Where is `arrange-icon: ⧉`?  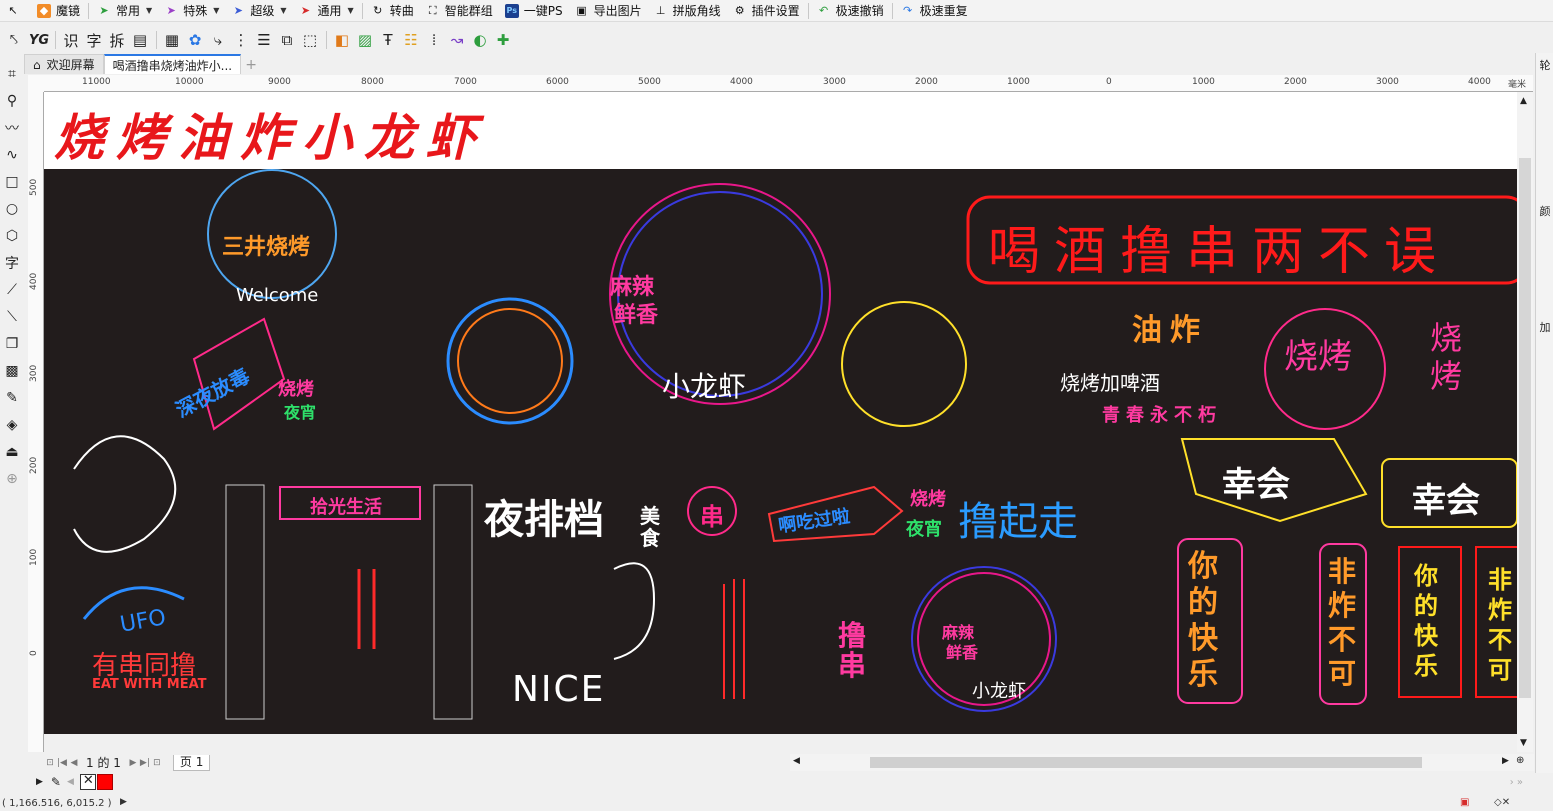 arrange-icon: ⧉ is located at coordinates (287, 40).